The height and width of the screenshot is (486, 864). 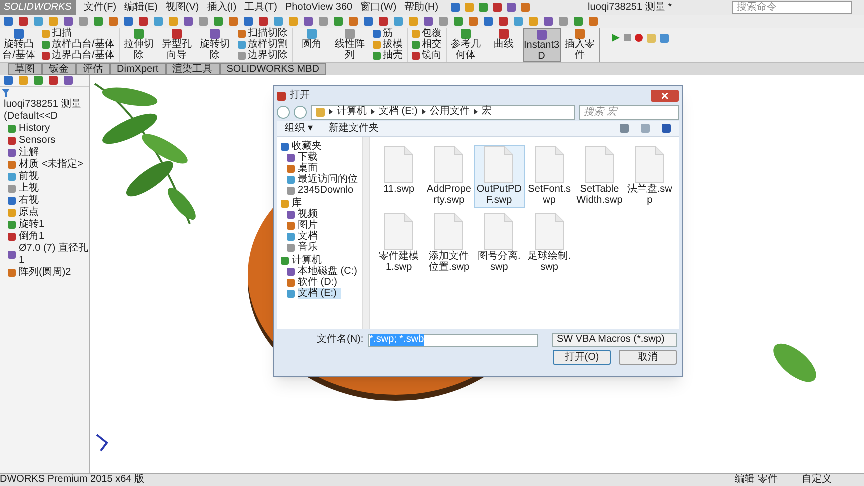 I want to click on command-button: 抽壳, so click(x=387, y=55).